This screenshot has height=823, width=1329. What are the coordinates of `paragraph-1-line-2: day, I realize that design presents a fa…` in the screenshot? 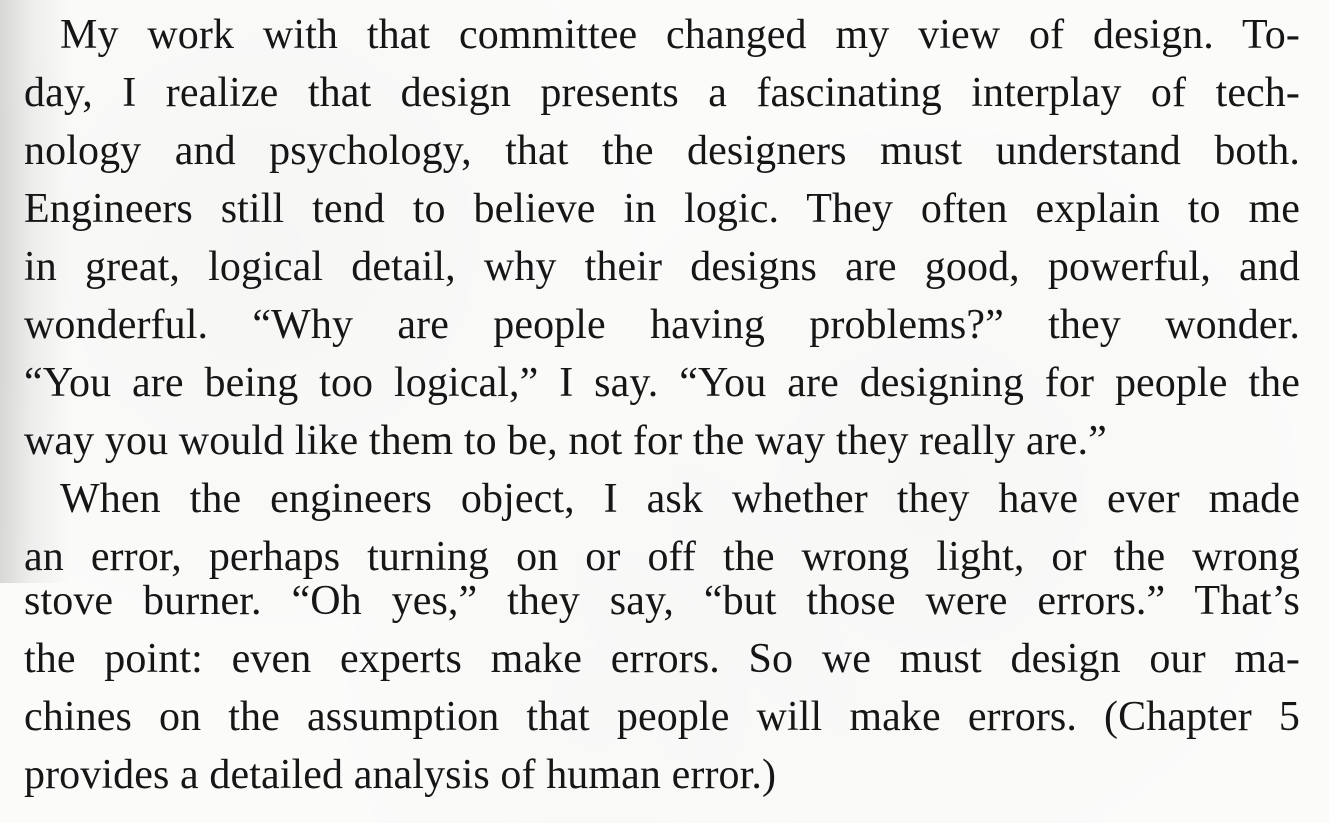 It's located at (662, 93).